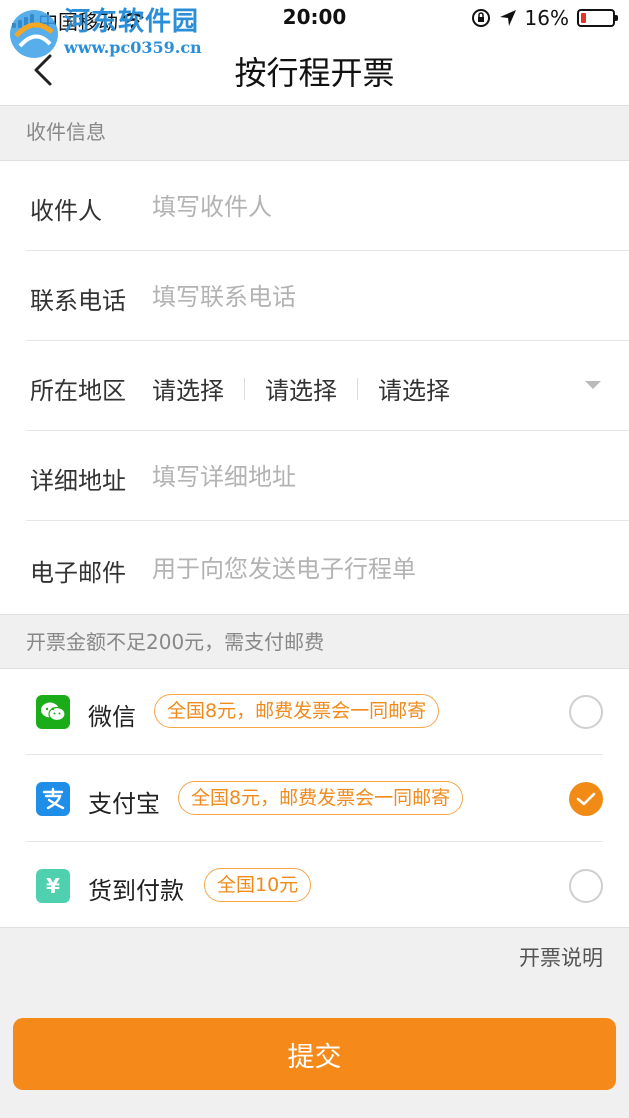 The width and height of the screenshot is (629, 1118). Describe the element at coordinates (372, 569) in the screenshot. I see `email-input` at that location.